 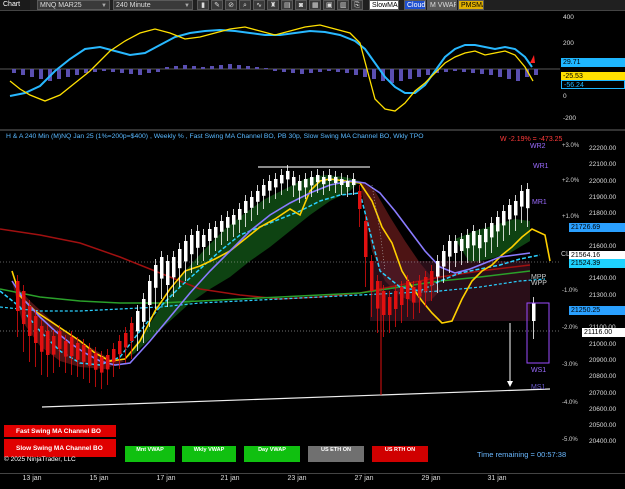 What do you see at coordinates (603, 279) in the screenshot?
I see `price-axis-label: 21400.00` at bounding box center [603, 279].